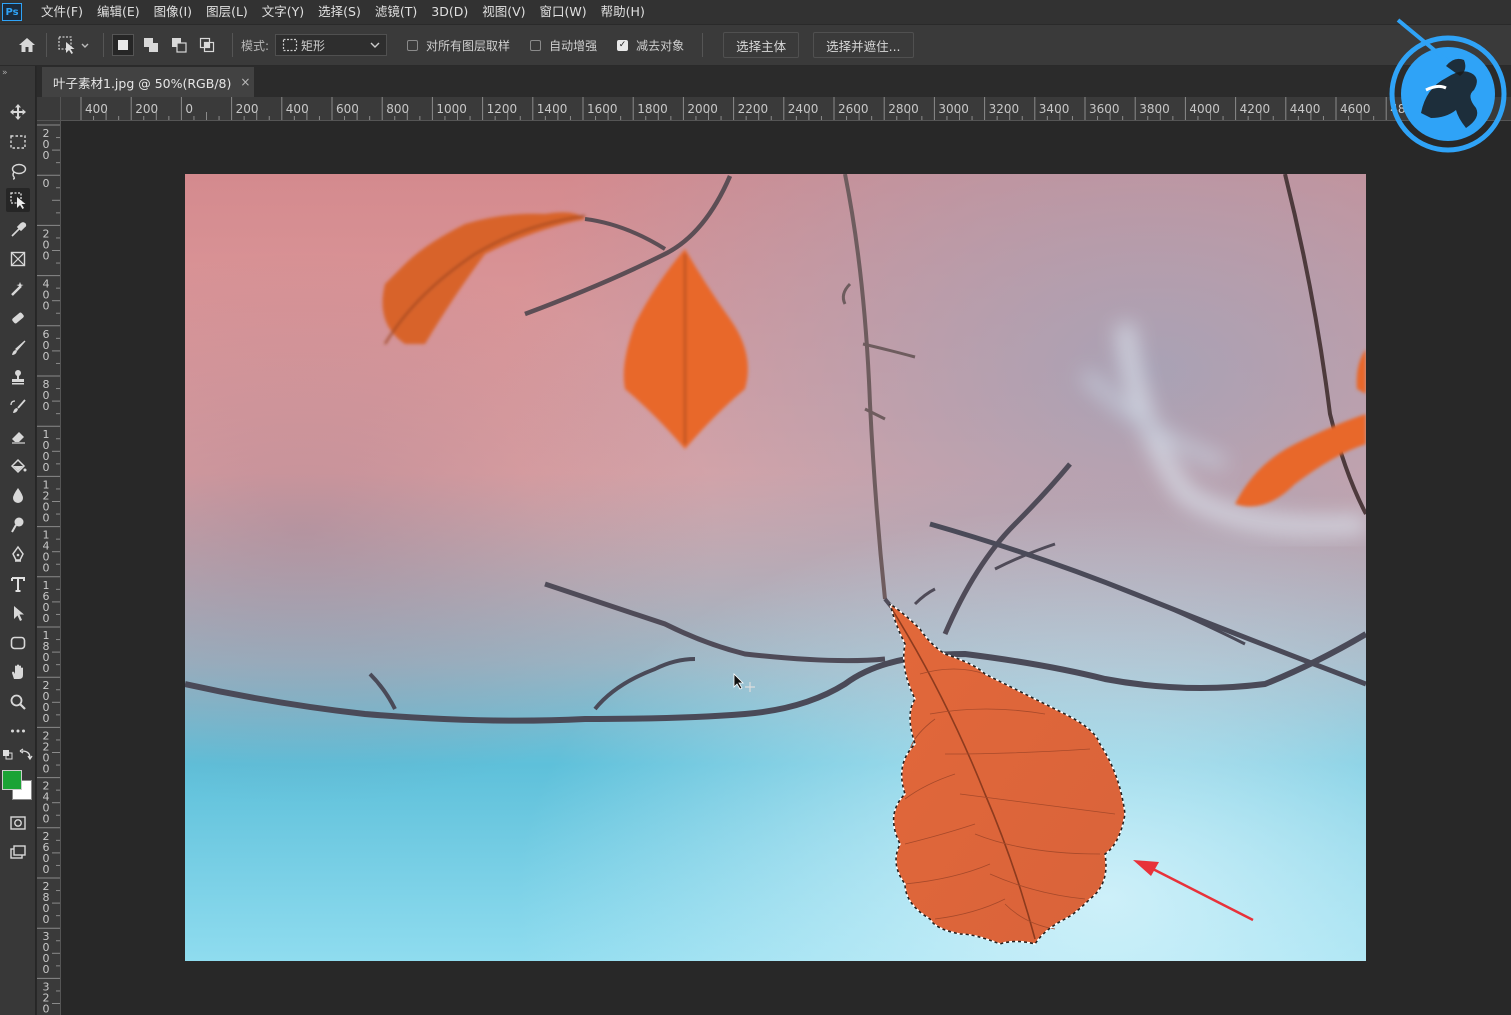  I want to click on ruler-label: 2000, so click(702, 109).